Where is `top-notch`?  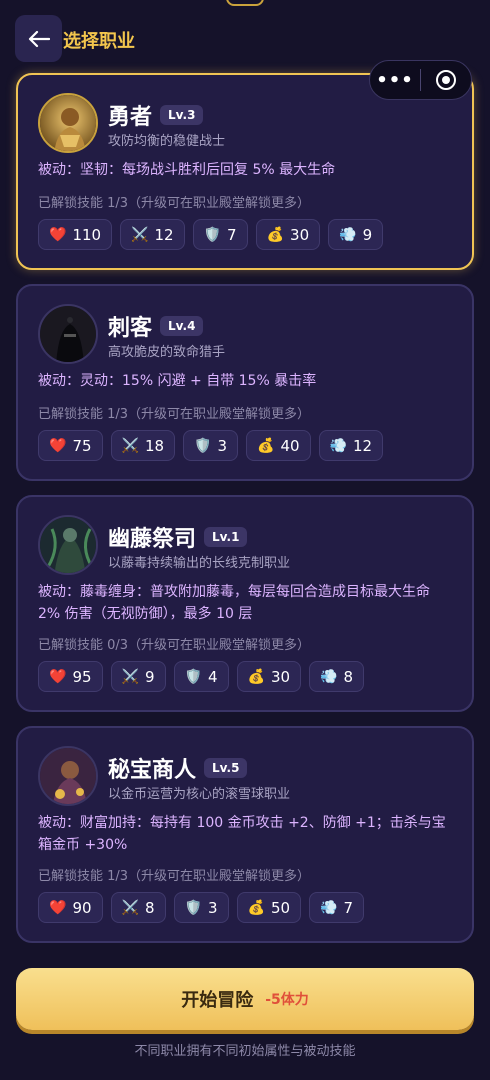
top-notch is located at coordinates (245, 3).